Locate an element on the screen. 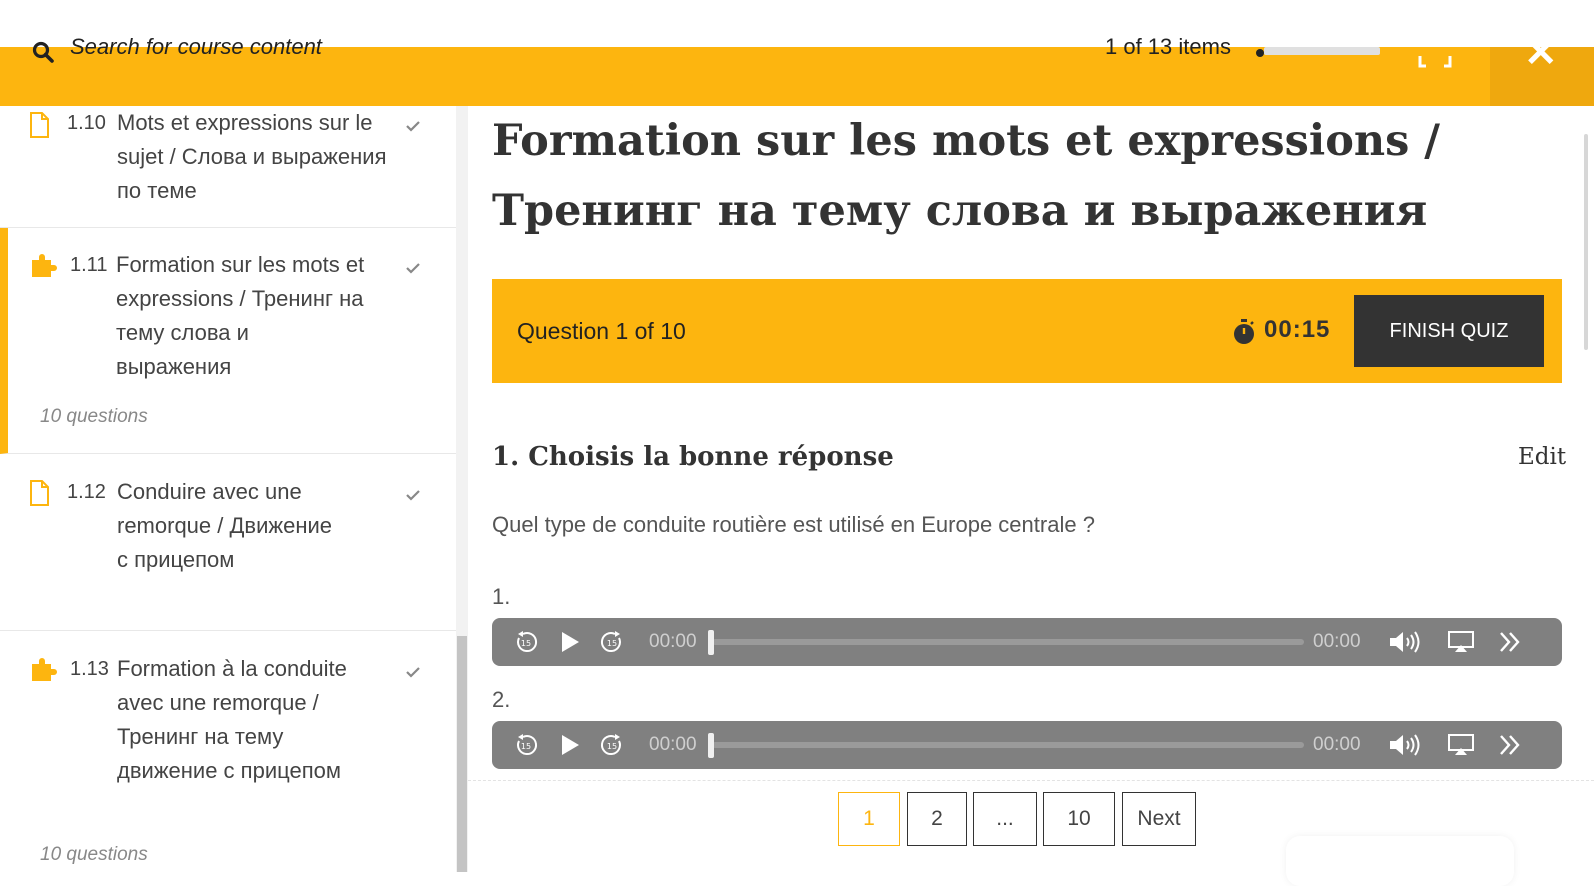 The width and height of the screenshot is (1594, 886). floating-widget is located at coordinates (1400, 861).